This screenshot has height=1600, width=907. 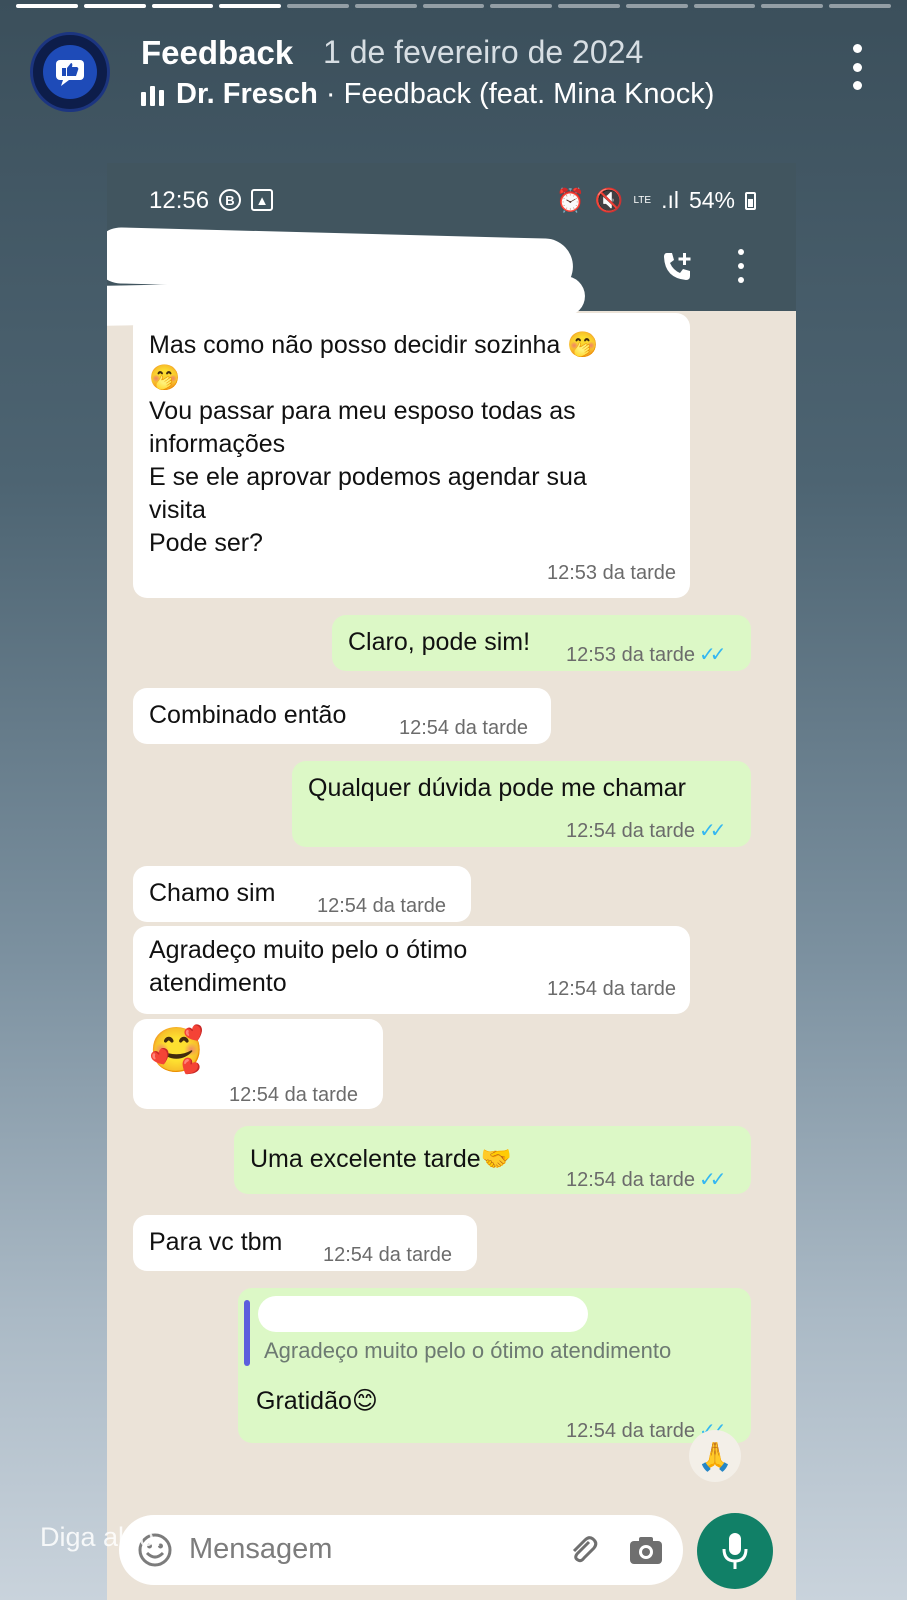 I want to click on message-bubble: Chamo sim 12:54 da tarde, so click(x=302, y=894).